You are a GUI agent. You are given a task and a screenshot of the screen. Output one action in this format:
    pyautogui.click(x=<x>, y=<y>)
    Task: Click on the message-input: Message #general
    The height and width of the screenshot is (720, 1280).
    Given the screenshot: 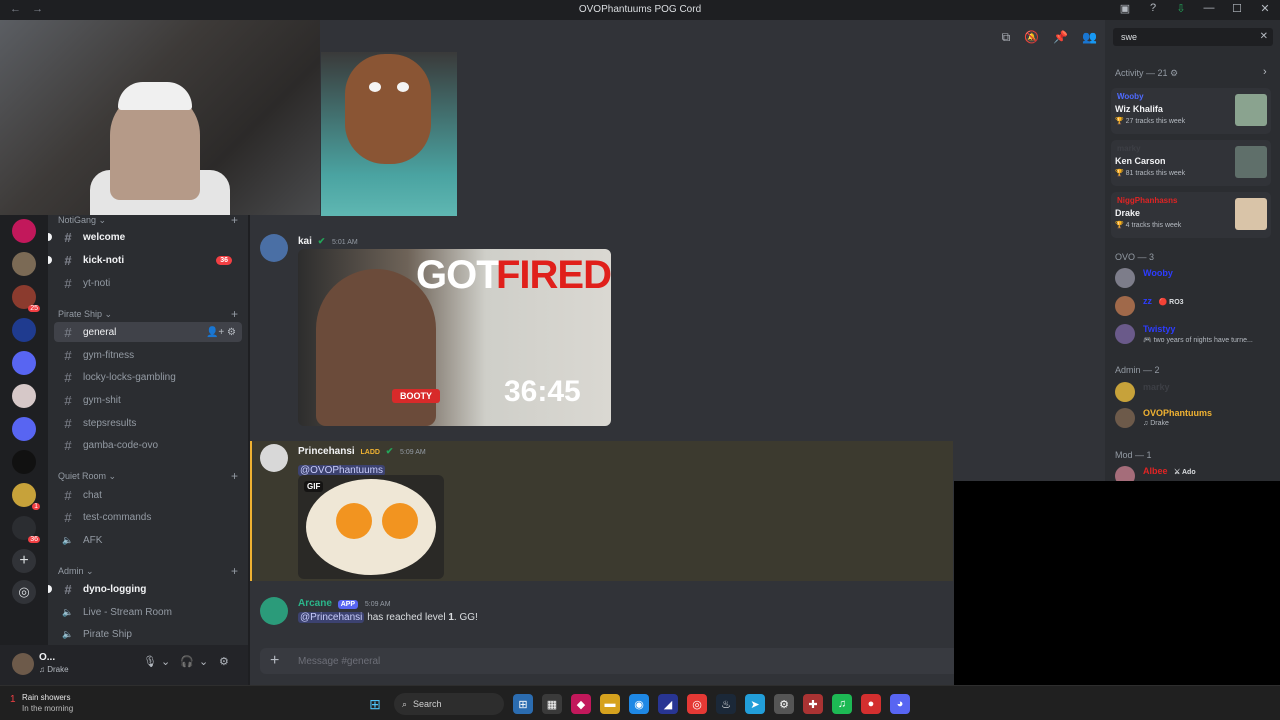 What is the action you would take?
    pyautogui.click(x=339, y=661)
    